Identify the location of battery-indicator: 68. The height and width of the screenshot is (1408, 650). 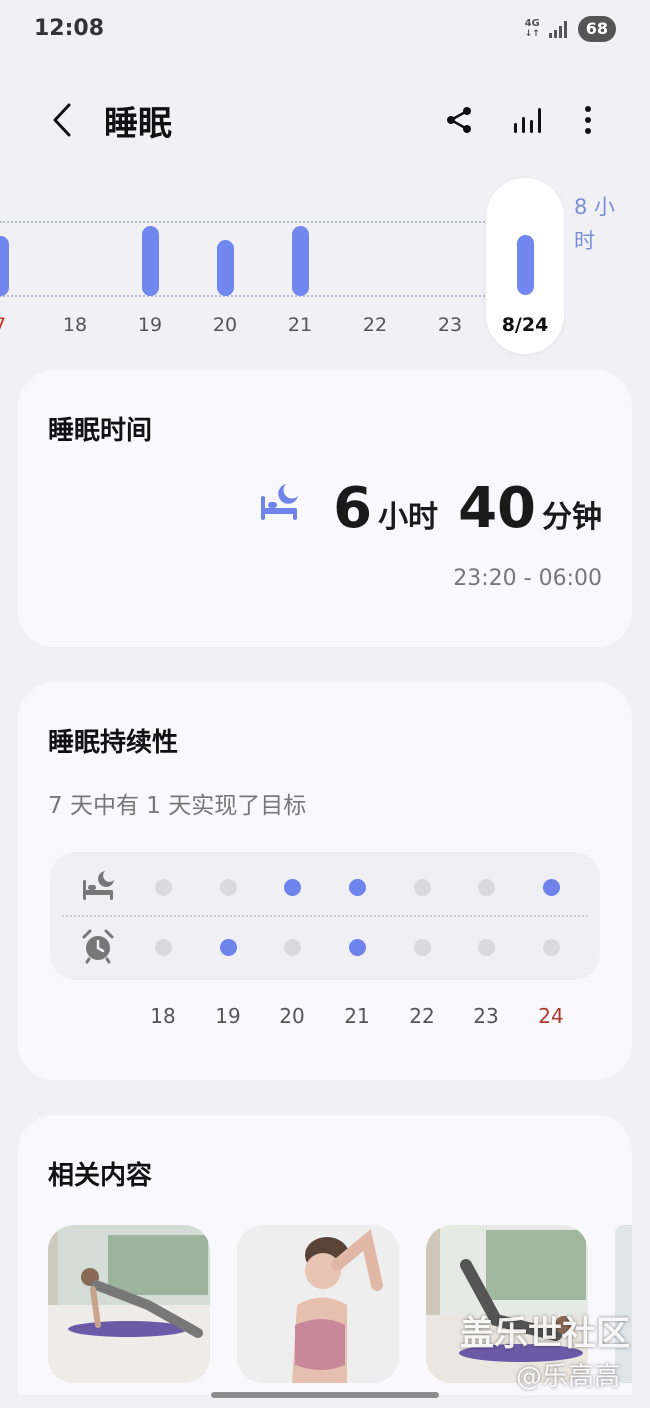
(596, 29).